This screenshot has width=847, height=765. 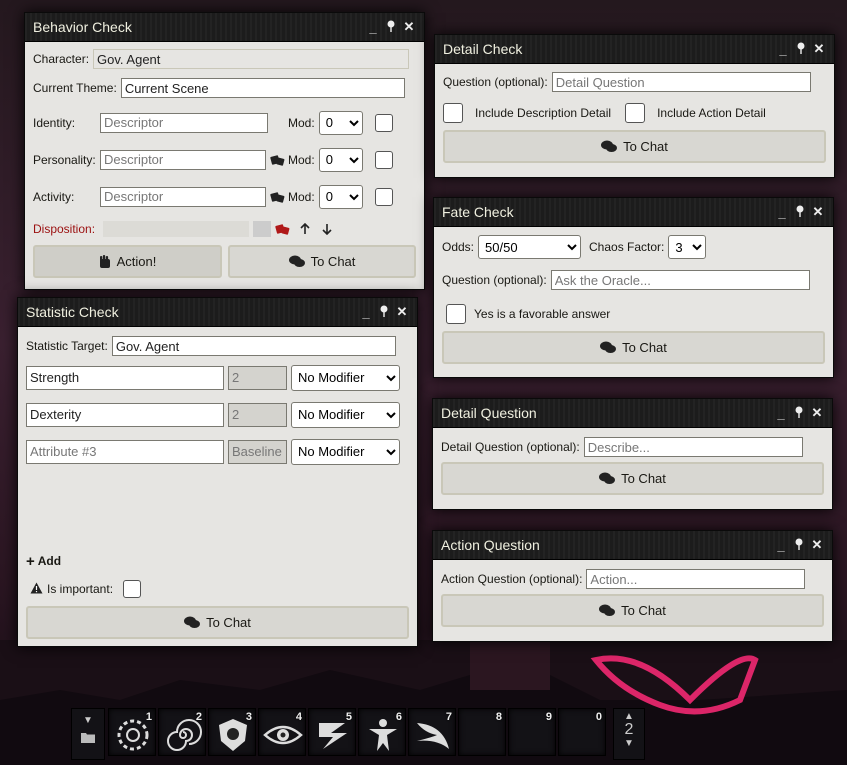 I want to click on character-field, so click(x=251, y=59).